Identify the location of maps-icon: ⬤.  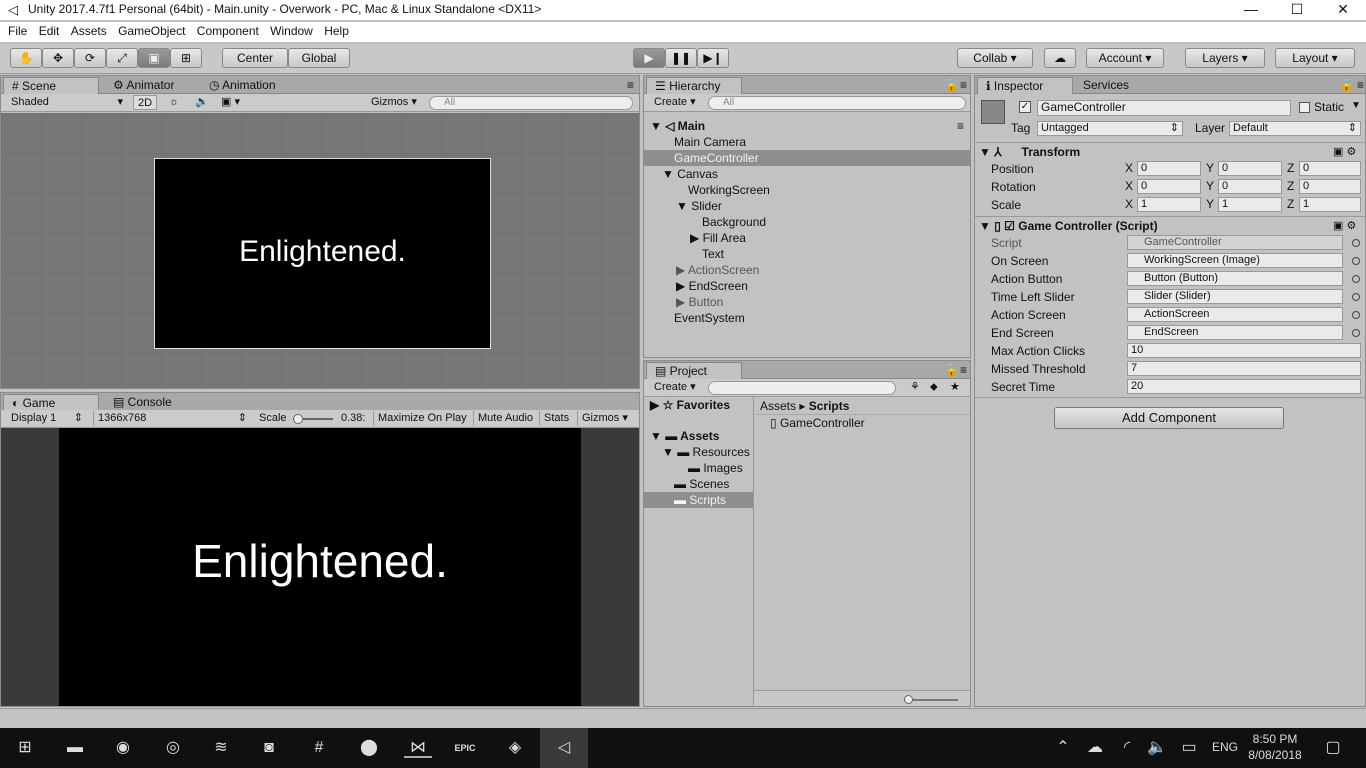
(369, 748).